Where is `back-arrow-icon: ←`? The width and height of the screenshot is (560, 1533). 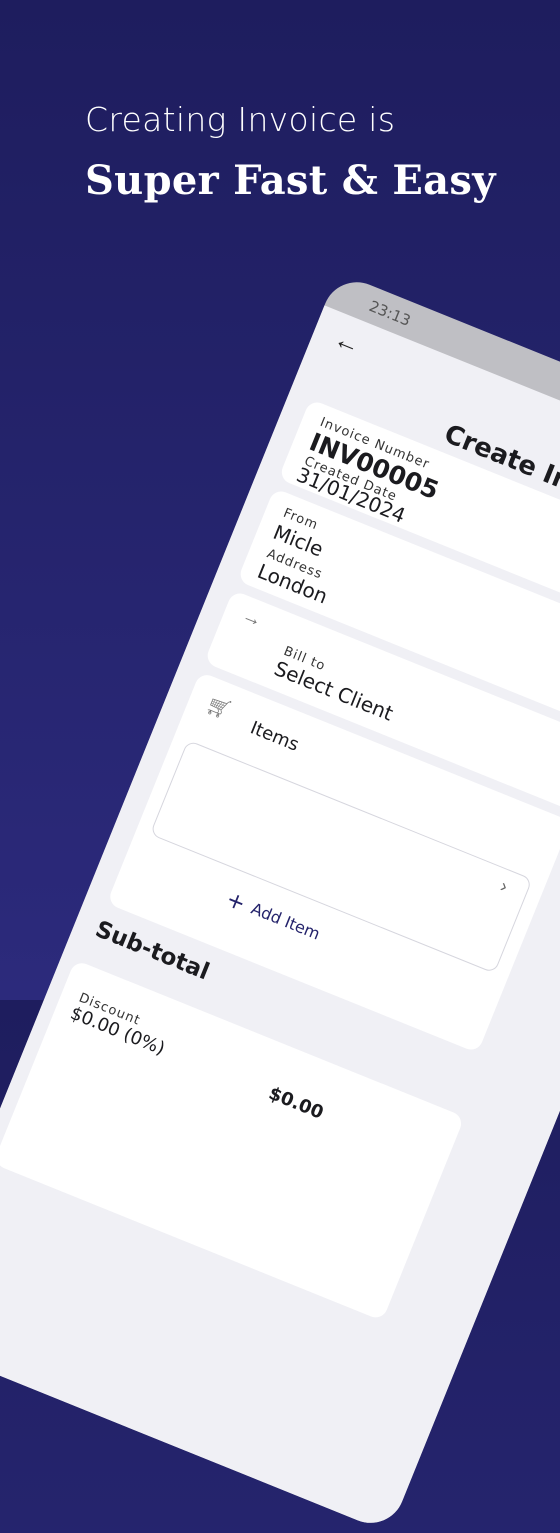
back-arrow-icon: ← is located at coordinates (348, 342).